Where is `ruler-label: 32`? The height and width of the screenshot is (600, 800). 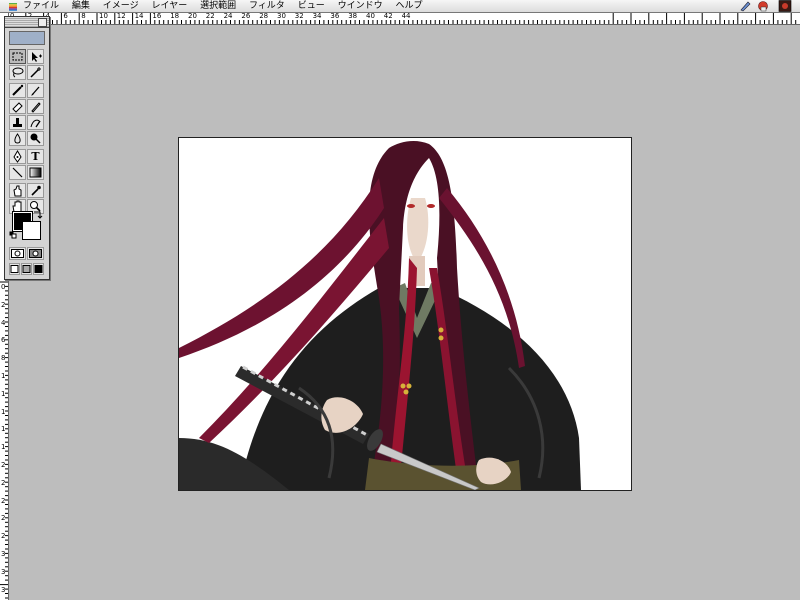
ruler-label: 32 is located at coordinates (299, 16).